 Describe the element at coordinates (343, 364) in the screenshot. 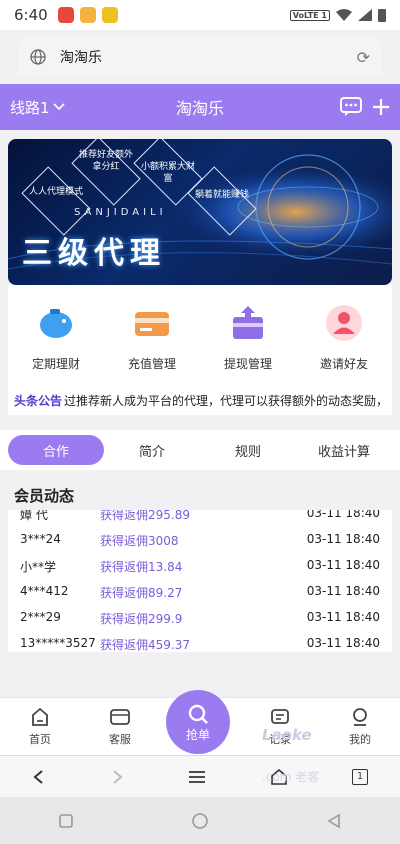

I see `feature-label: 邀请好友` at that location.